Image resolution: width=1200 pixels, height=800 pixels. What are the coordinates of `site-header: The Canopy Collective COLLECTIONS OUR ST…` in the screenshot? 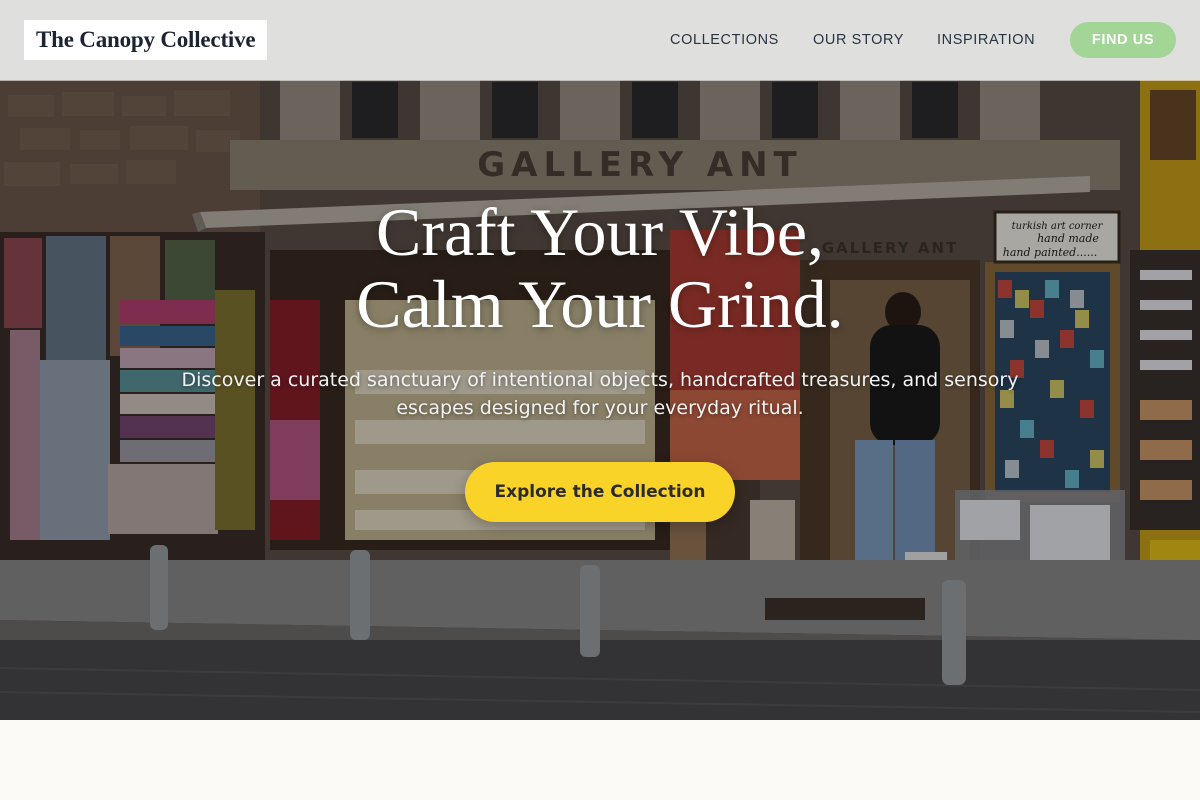 It's located at (600, 40).